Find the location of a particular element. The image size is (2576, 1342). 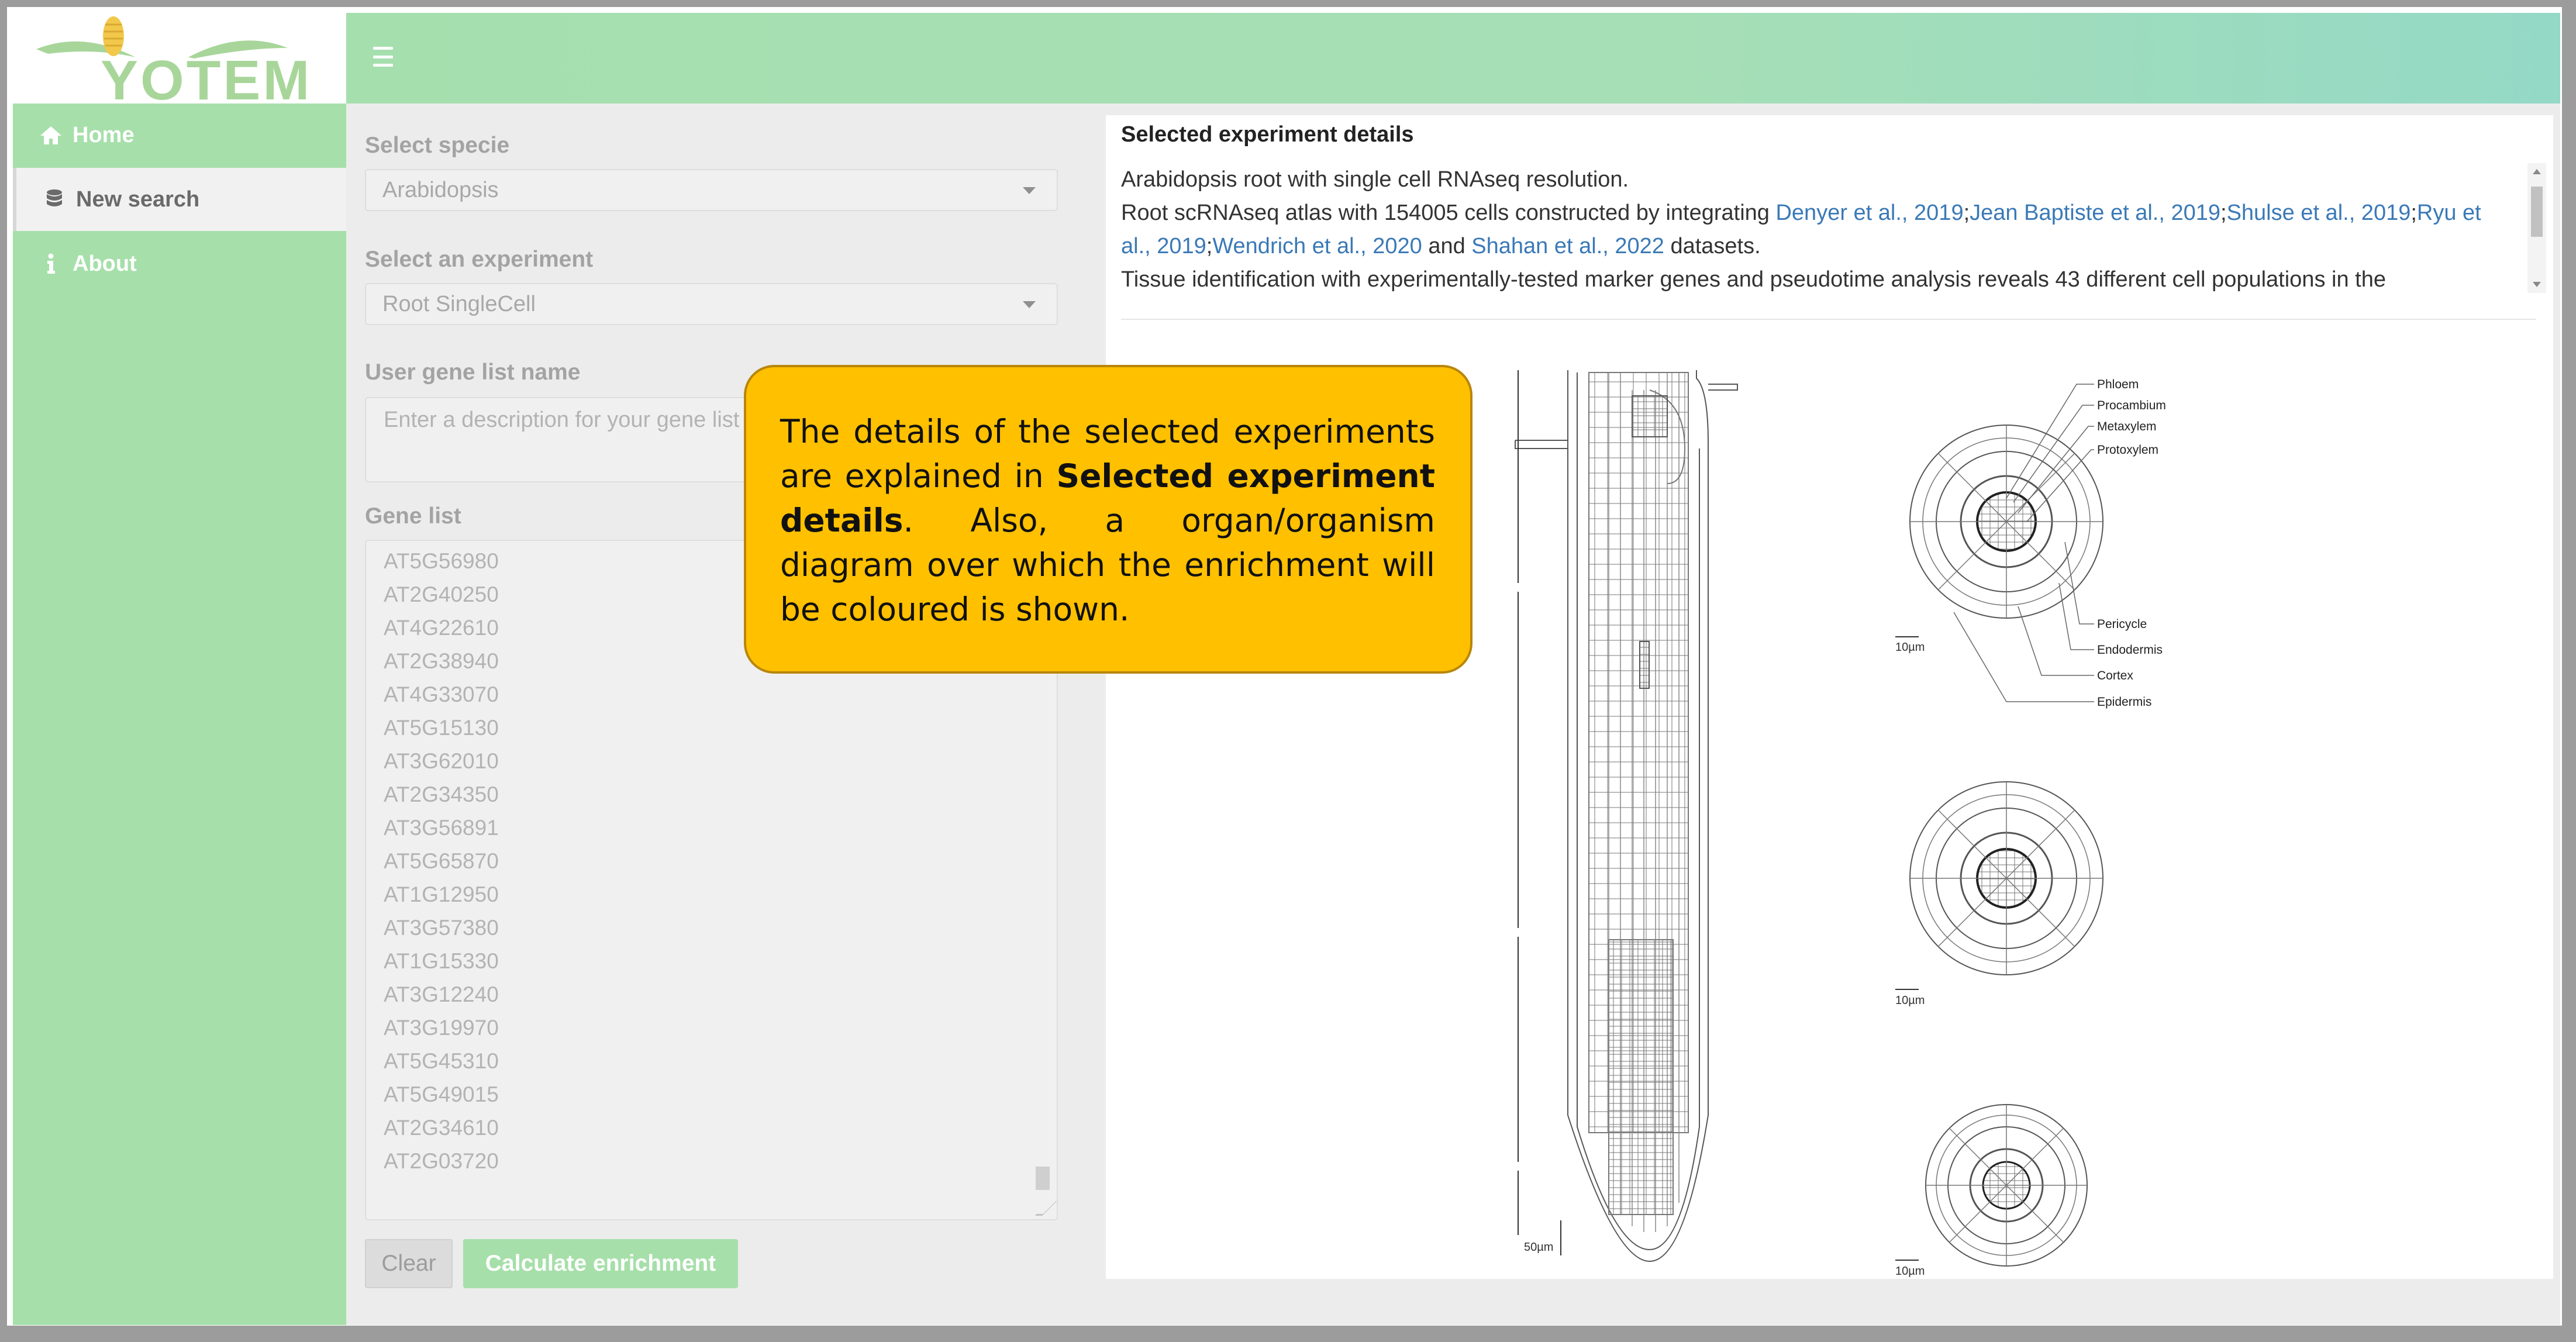

gene-entry: AT5G65870 is located at coordinates (442, 861).